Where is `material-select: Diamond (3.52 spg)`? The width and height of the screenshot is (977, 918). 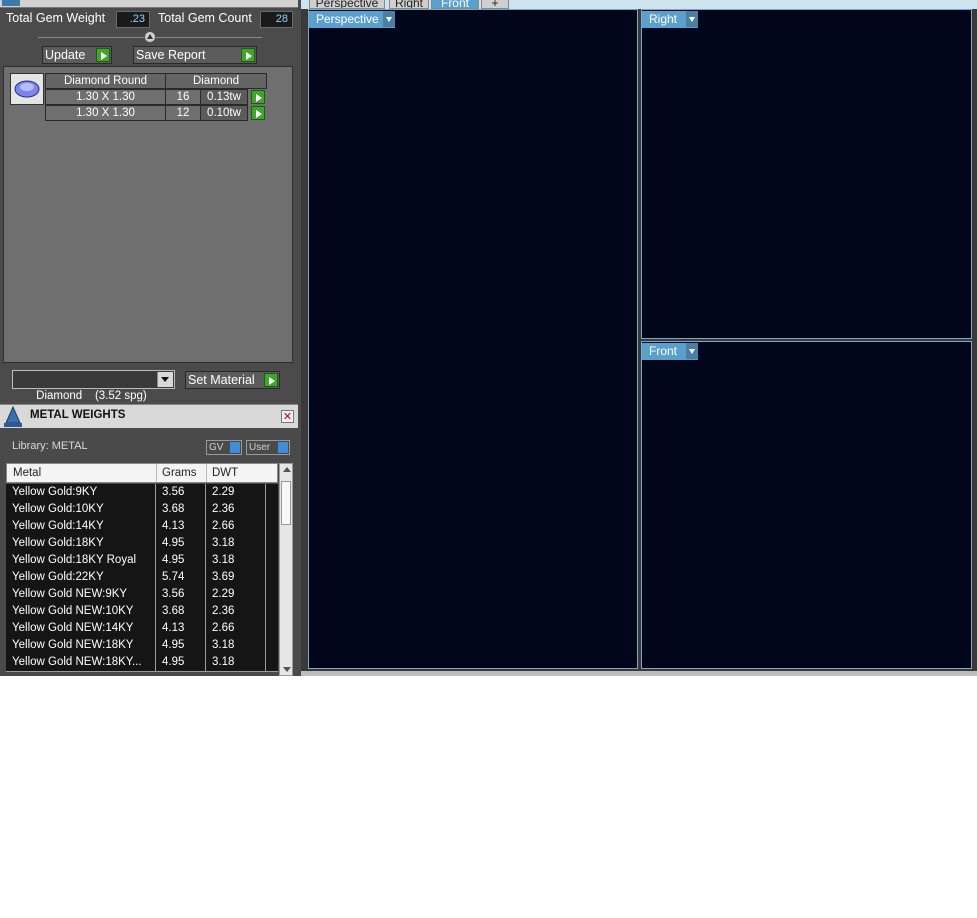 material-select: Diamond (3.52 spg) is located at coordinates (93, 386).